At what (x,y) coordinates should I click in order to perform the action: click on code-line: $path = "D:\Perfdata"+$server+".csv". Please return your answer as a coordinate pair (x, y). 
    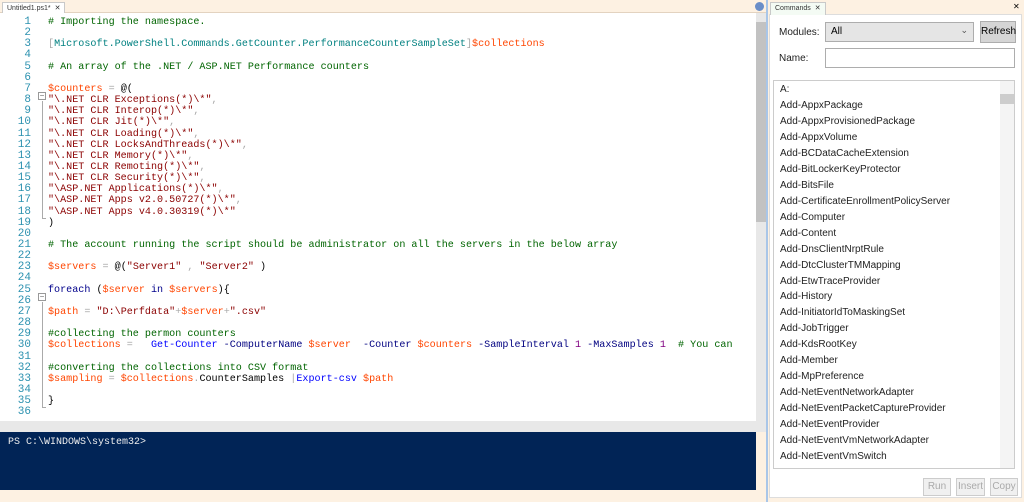
    Looking at the image, I should click on (157, 312).